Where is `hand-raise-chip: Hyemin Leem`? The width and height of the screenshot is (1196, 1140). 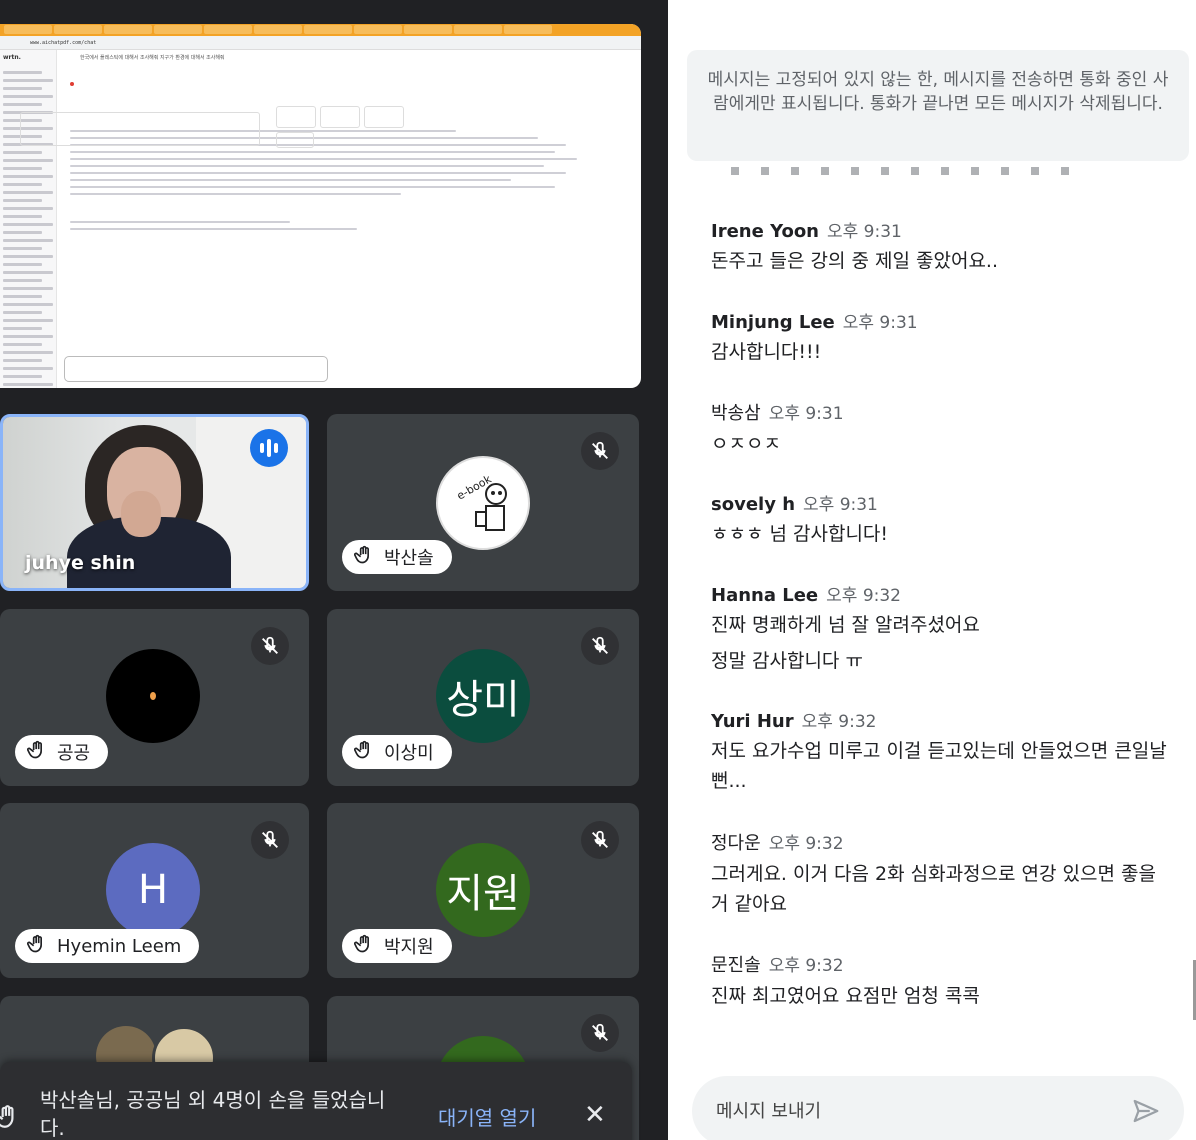 hand-raise-chip: Hyemin Leem is located at coordinates (107, 946).